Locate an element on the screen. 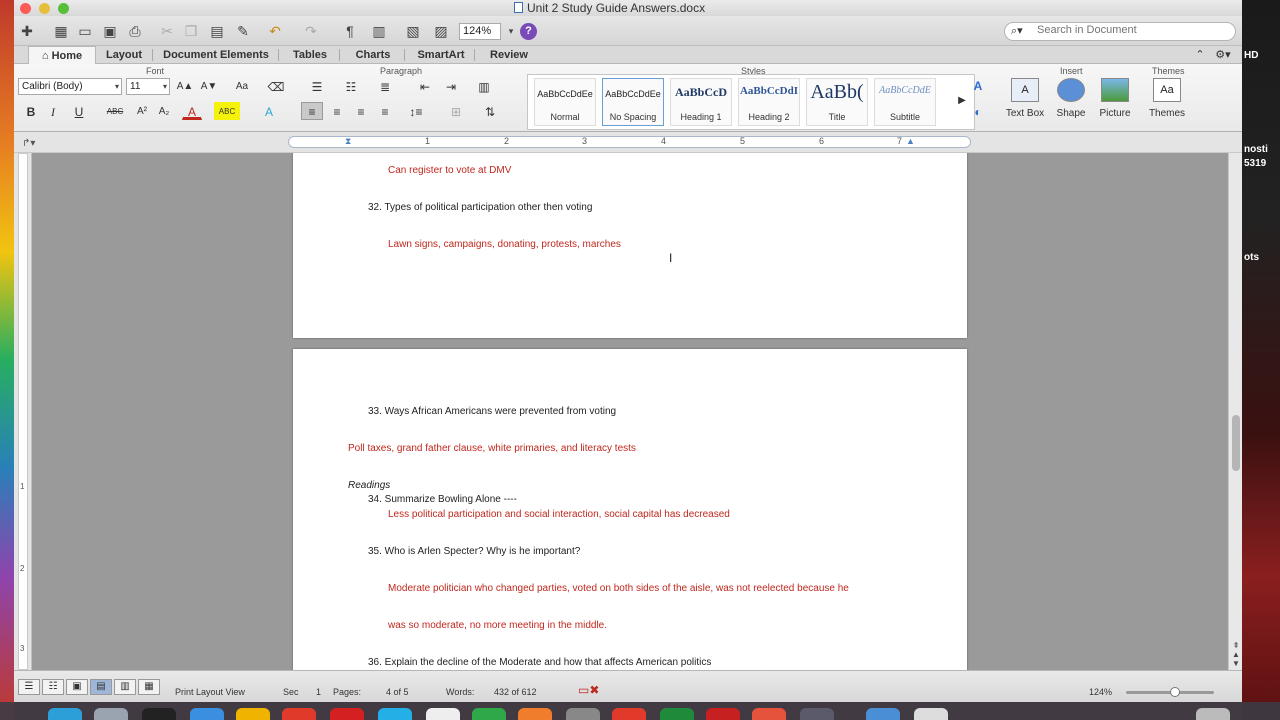 This screenshot has width=1280, height=720. tab-layout: Layout is located at coordinates (124, 55).